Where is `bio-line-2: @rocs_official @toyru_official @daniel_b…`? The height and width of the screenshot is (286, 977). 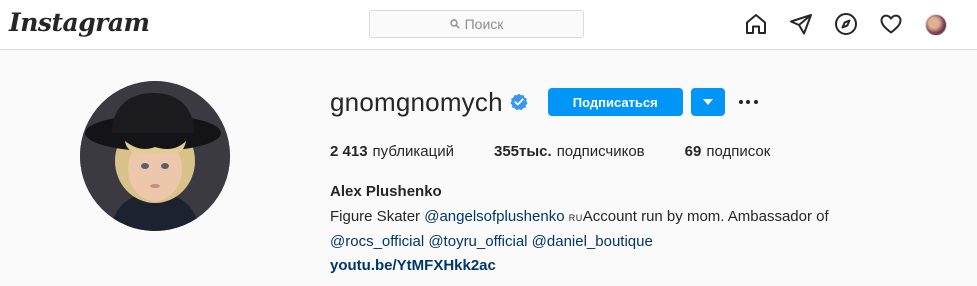 bio-line-2: @rocs_official @toyru_official @daniel_b… is located at coordinates (630, 242).